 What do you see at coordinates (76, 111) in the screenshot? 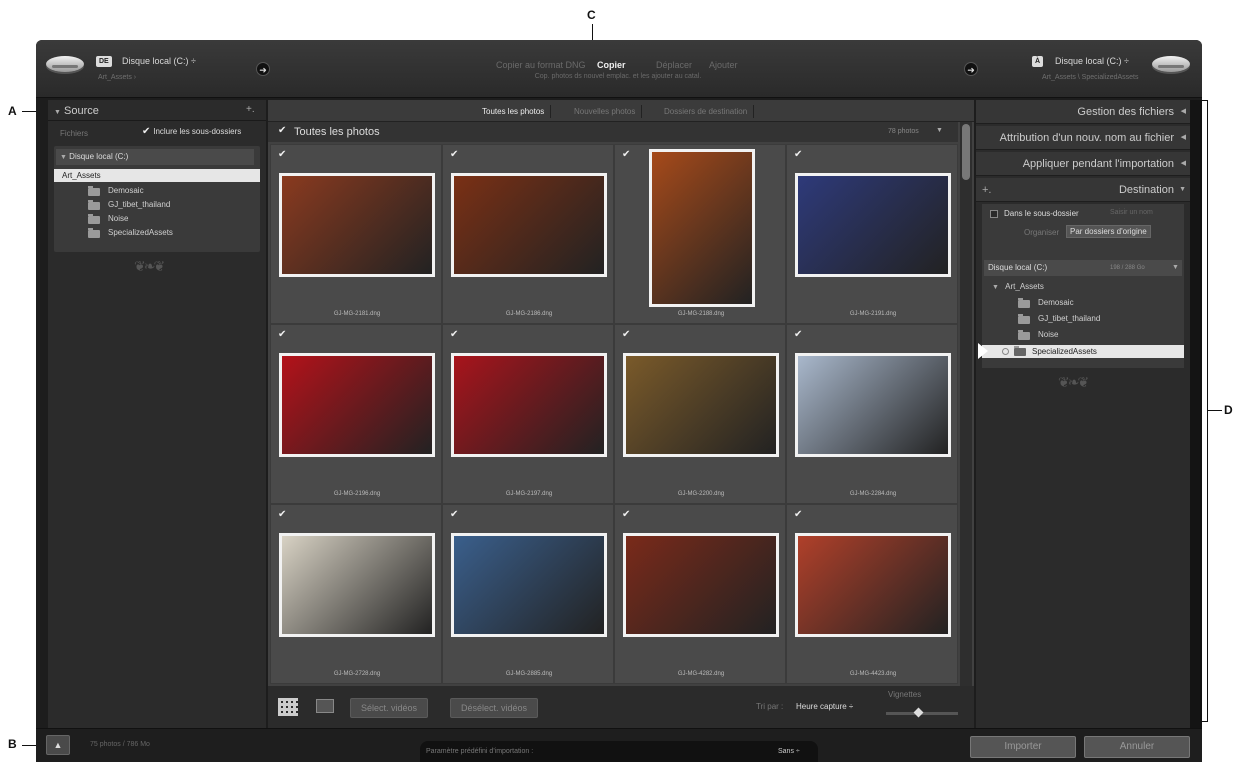
I see `source-panel-header: ▼ Source` at bounding box center [76, 111].